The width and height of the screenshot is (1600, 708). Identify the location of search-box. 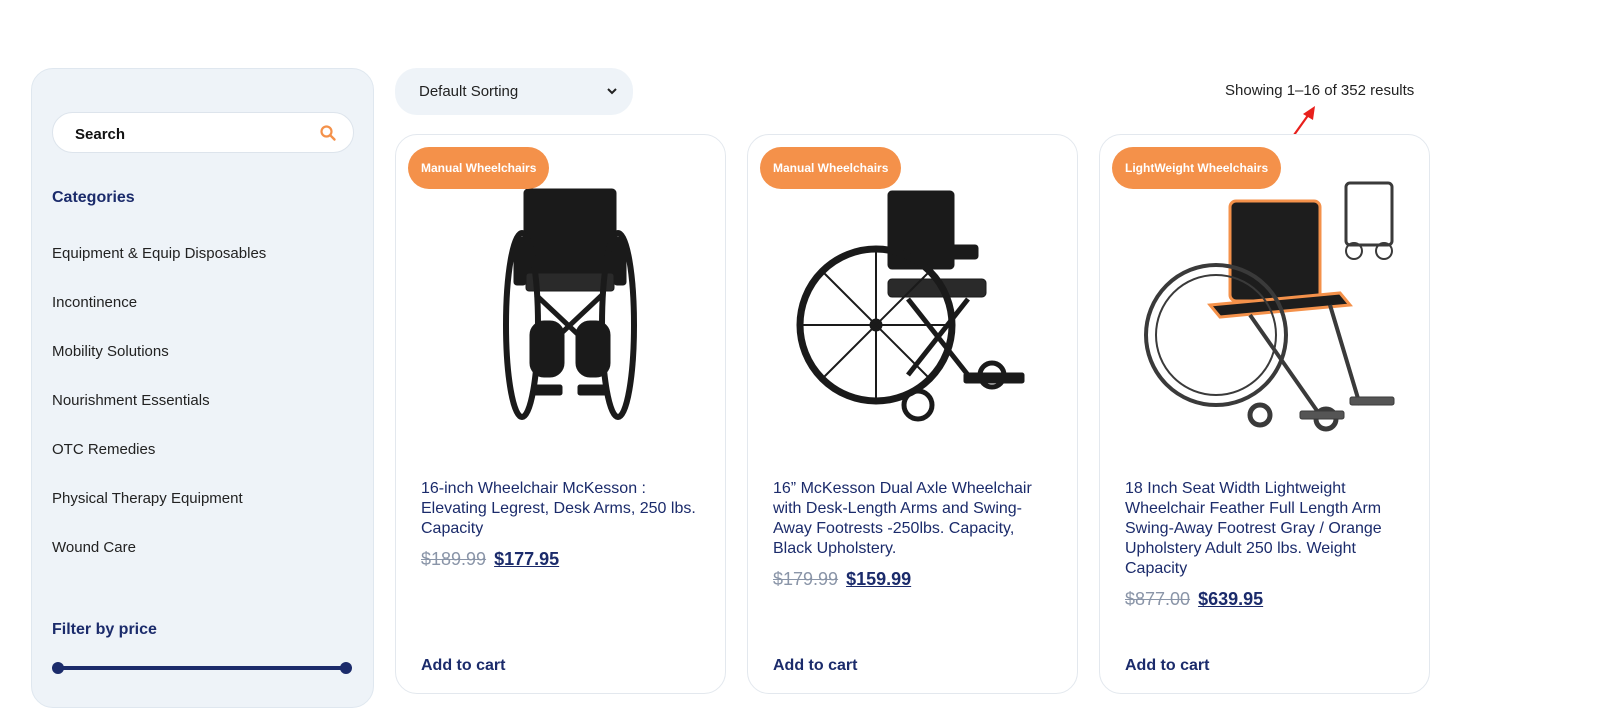
(203, 132).